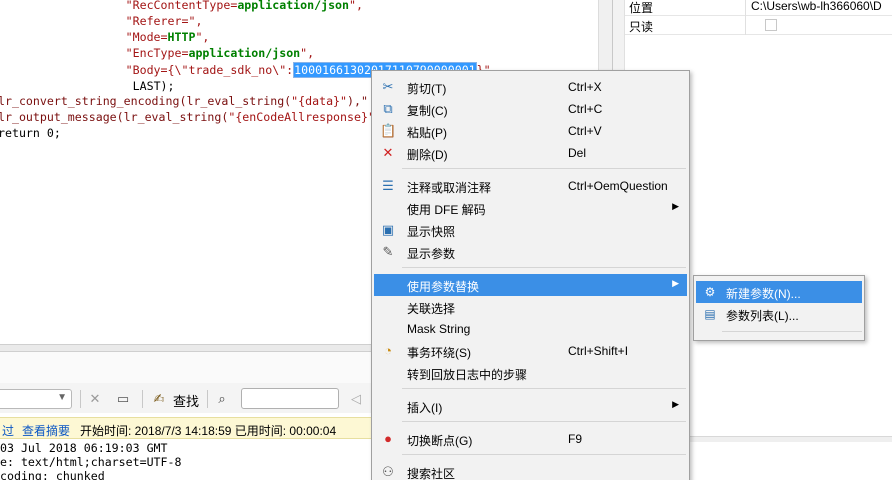 The image size is (892, 480). I want to click on params-icon: ✎, so click(388, 251).